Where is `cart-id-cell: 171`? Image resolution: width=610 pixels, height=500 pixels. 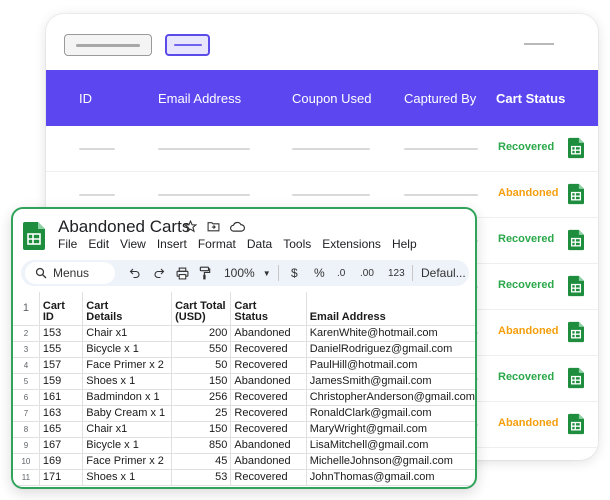
cart-id-cell: 171 is located at coordinates (61, 477).